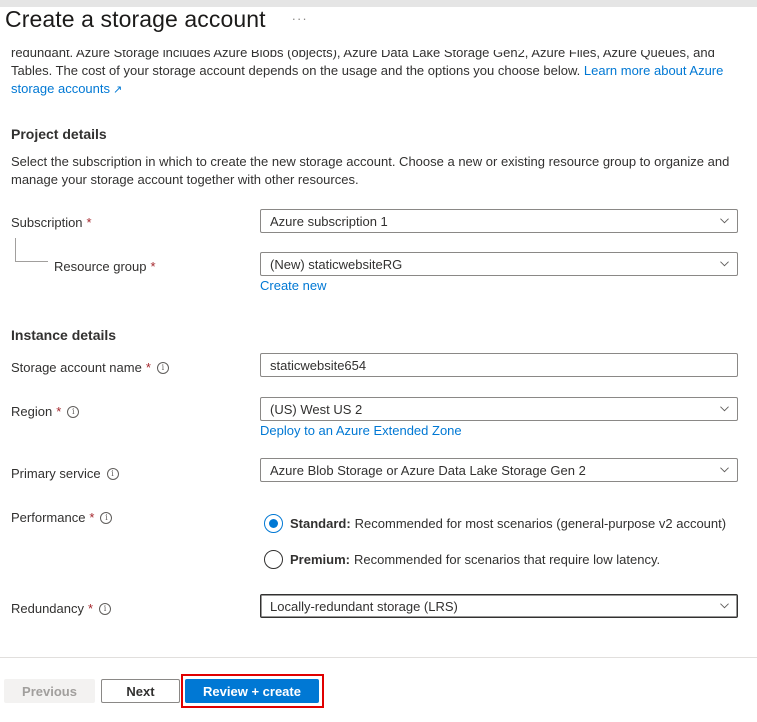 This screenshot has width=757, height=722. Describe the element at coordinates (140, 691) in the screenshot. I see `next-button: Next` at that location.